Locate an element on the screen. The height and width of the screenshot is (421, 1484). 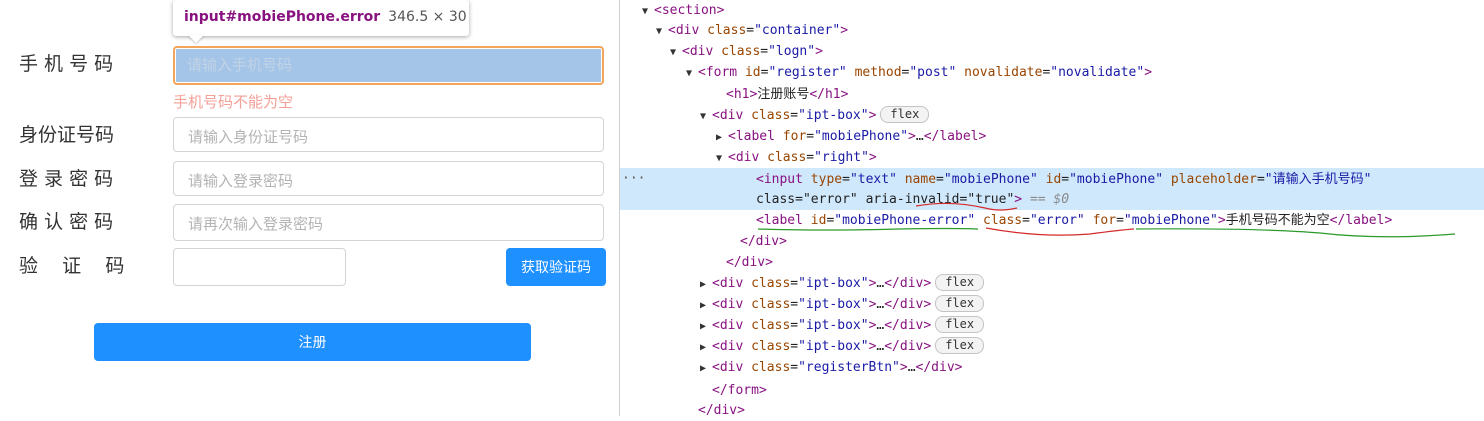
annotation-marks is located at coordinates (1106, 220).